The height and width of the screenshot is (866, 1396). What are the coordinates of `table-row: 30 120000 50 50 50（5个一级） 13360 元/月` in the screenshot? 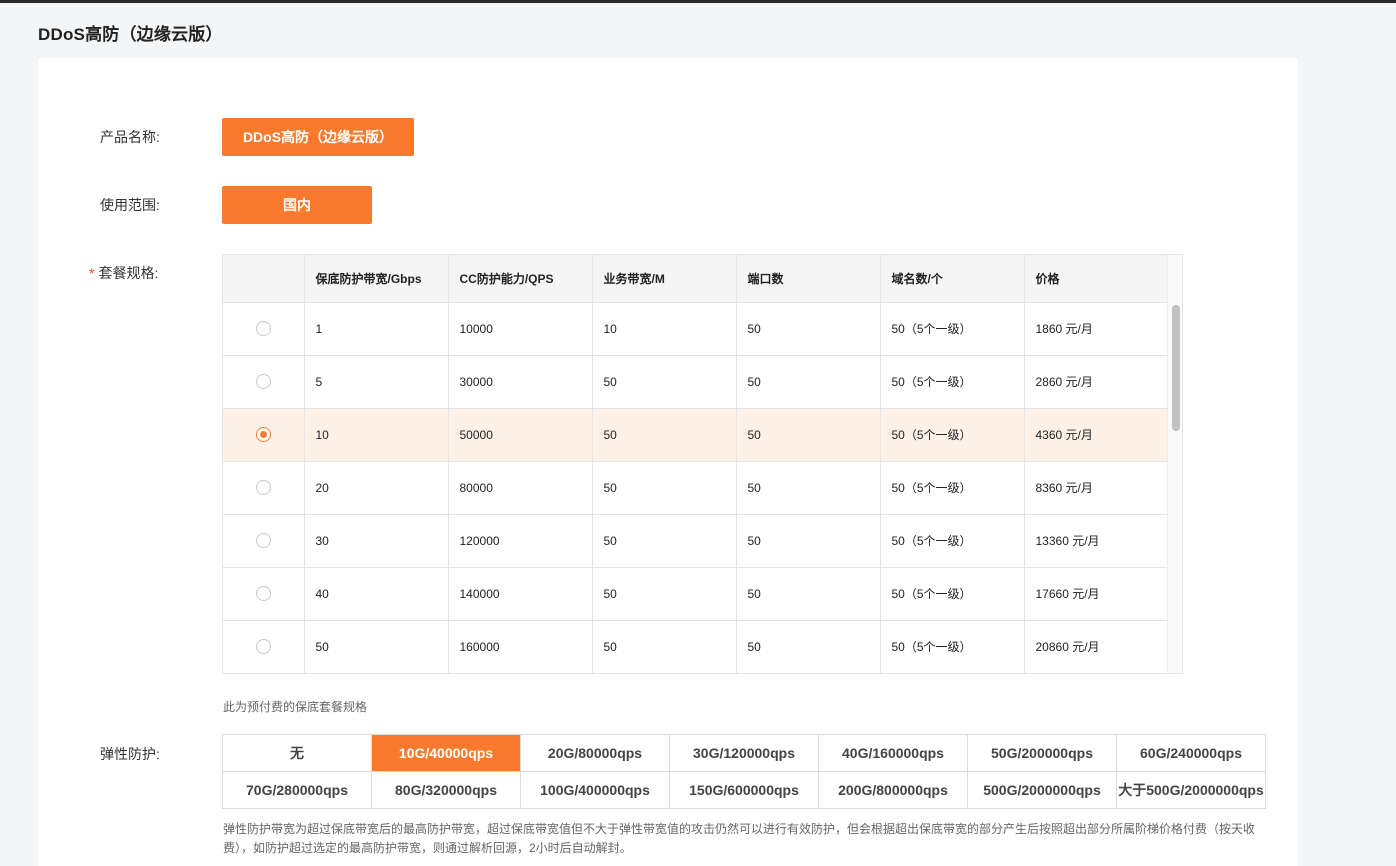 It's located at (696, 541).